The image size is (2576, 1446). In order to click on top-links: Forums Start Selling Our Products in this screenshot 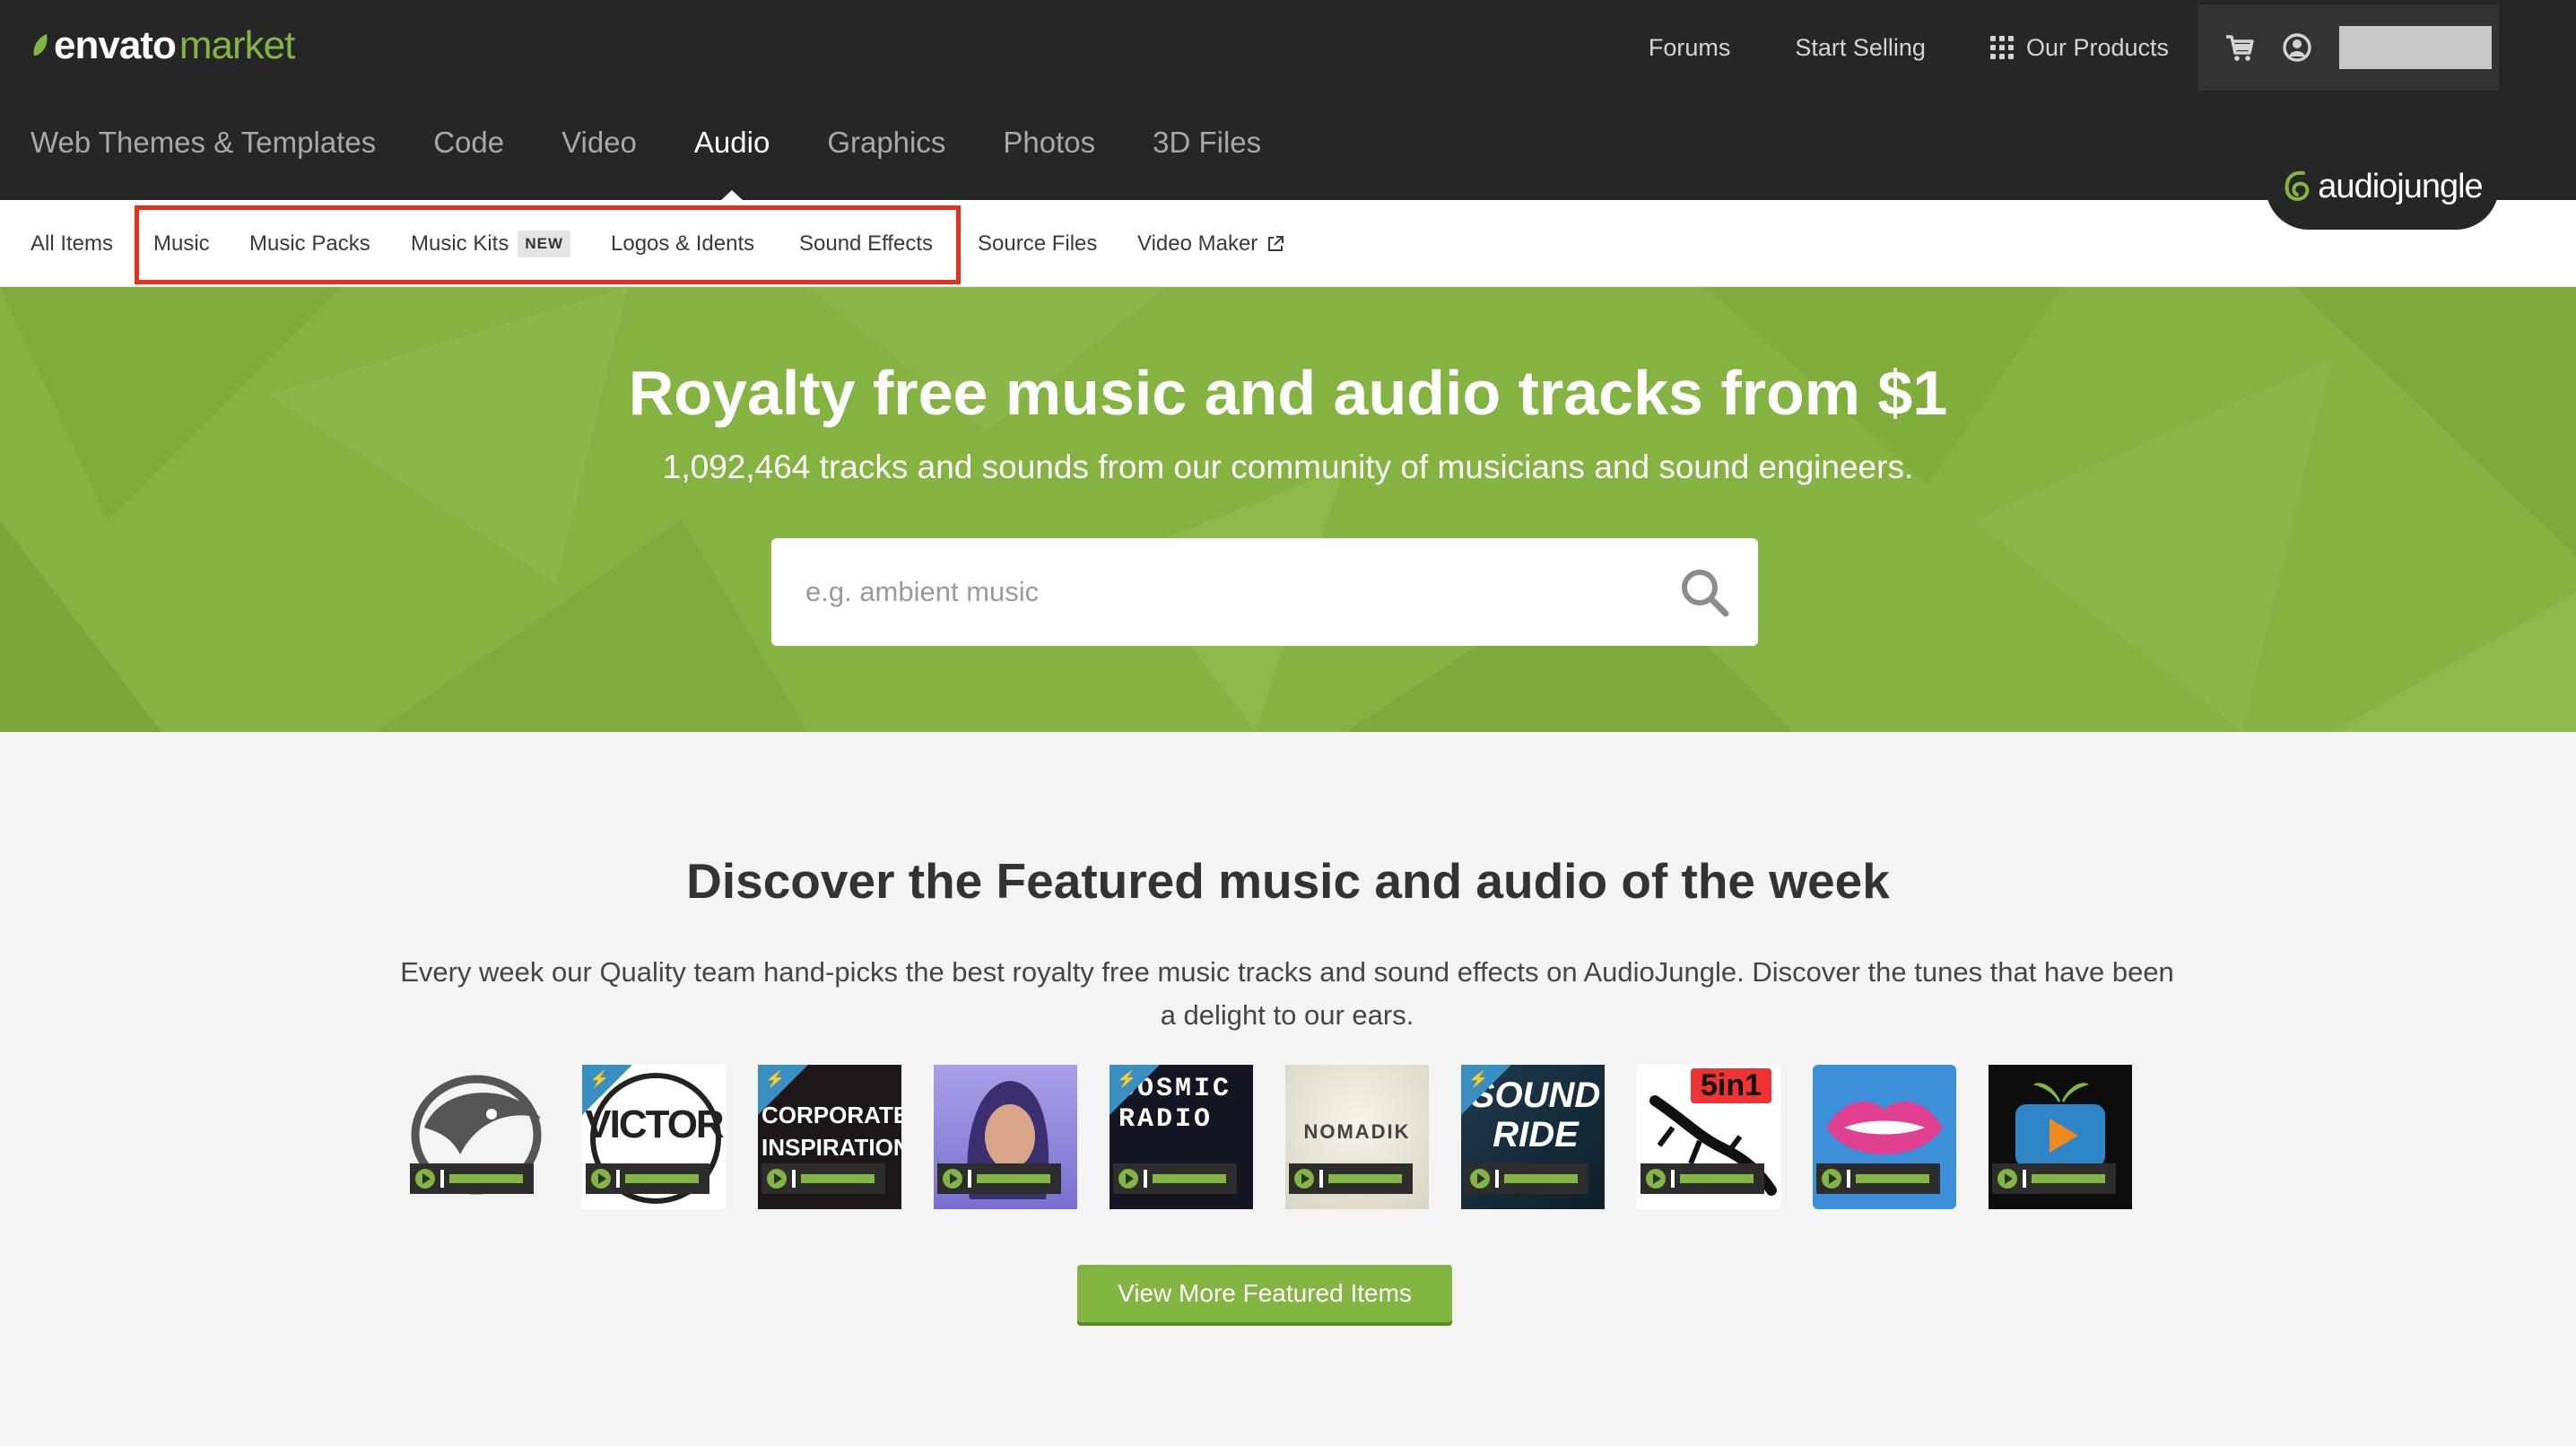, I will do `click(2112, 47)`.